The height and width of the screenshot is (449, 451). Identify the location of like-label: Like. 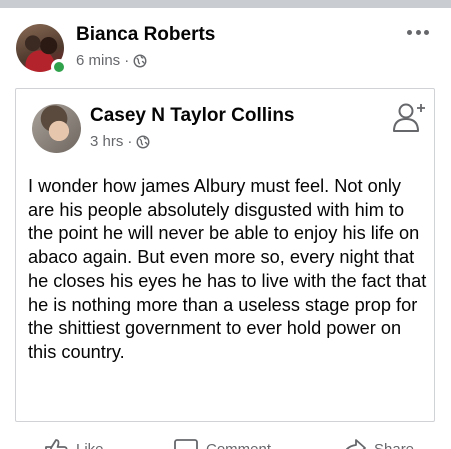
(90, 444).